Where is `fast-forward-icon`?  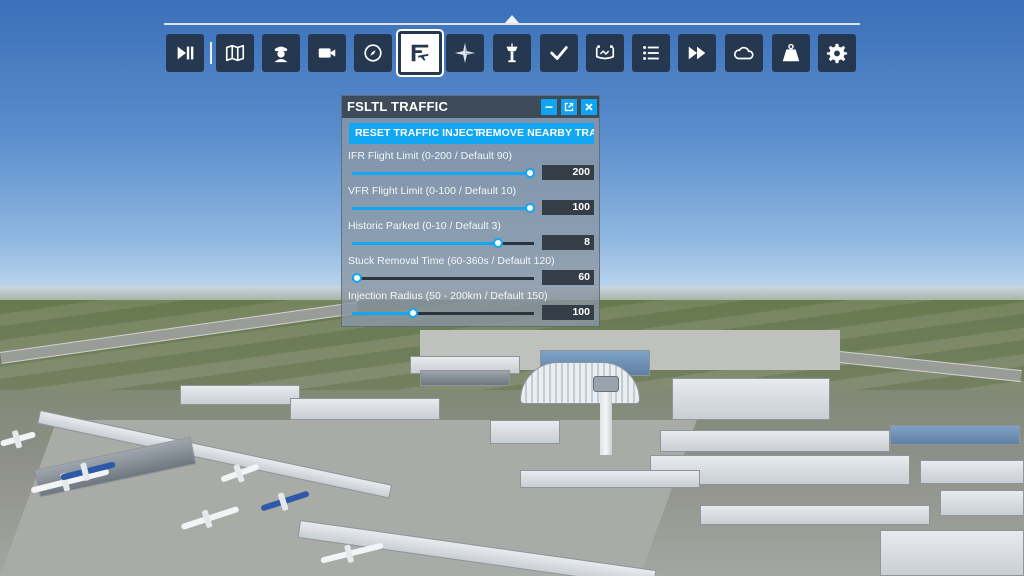
fast-forward-icon is located at coordinates (697, 53).